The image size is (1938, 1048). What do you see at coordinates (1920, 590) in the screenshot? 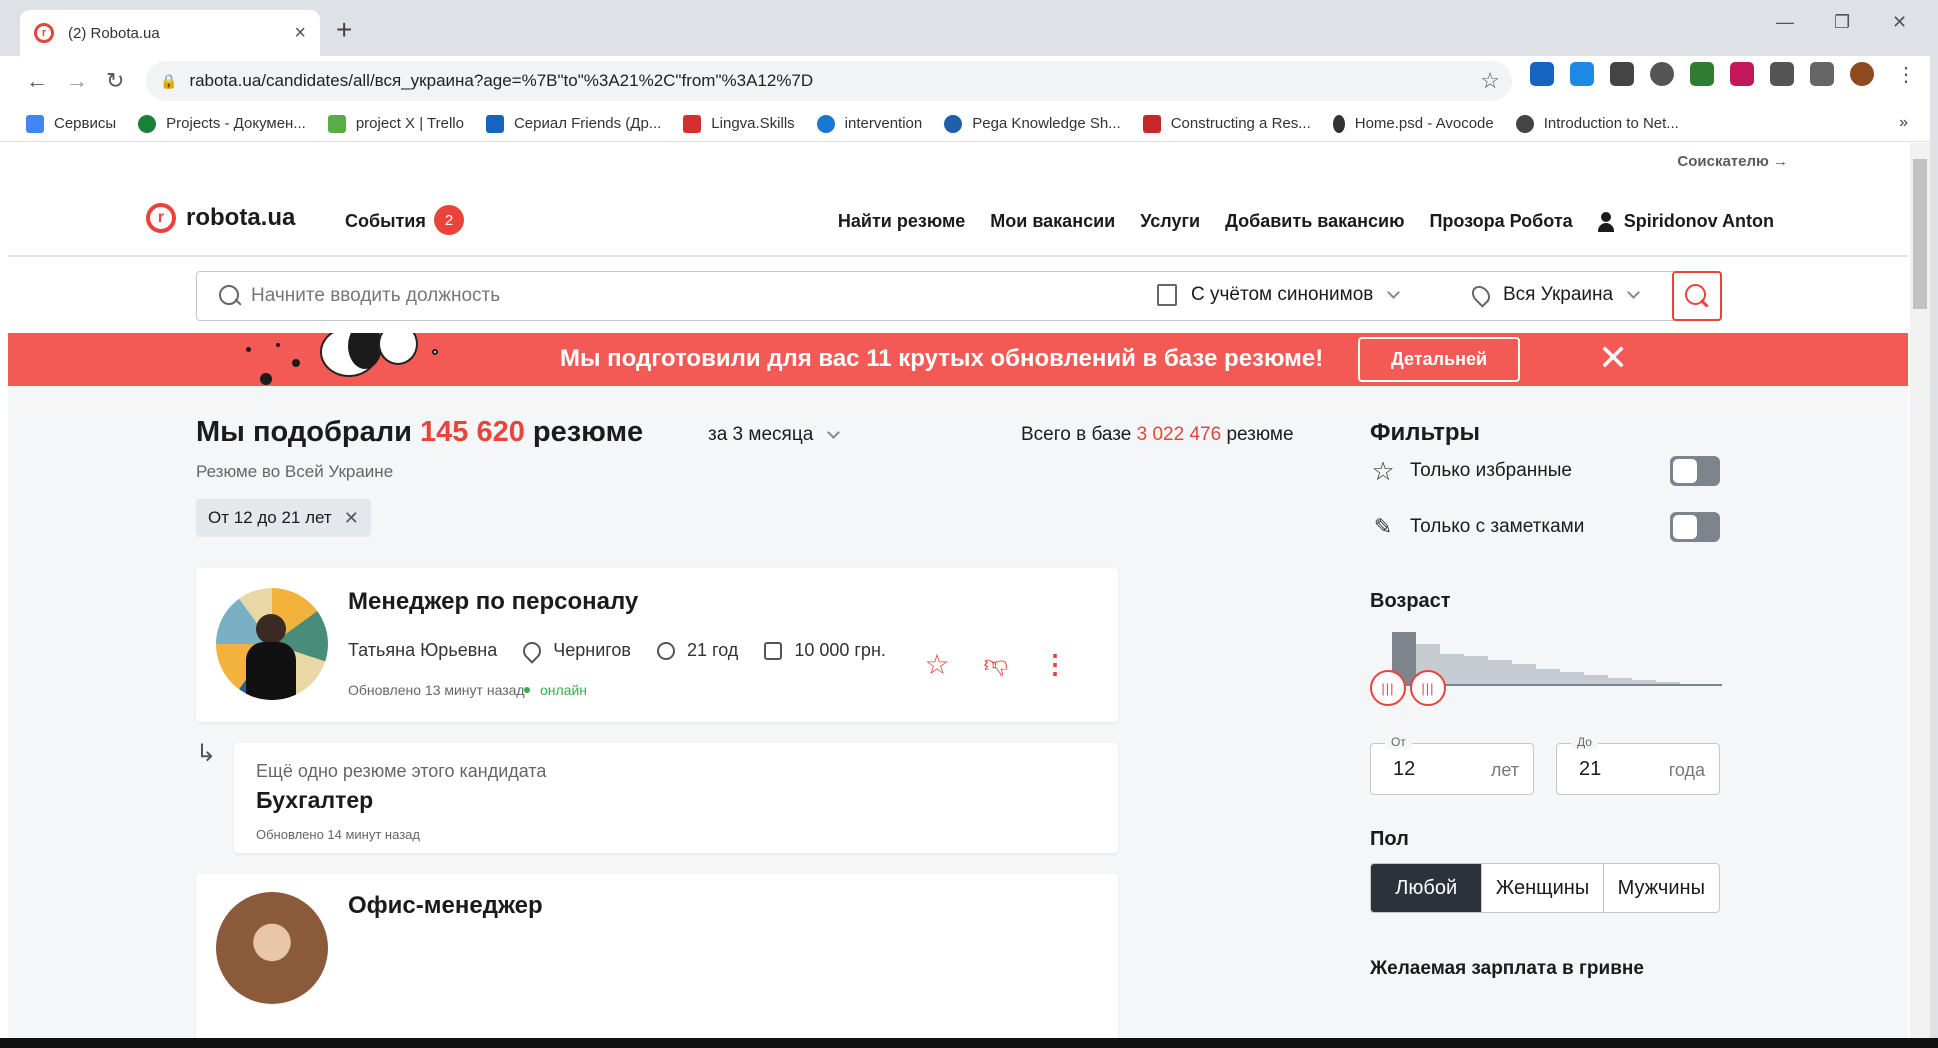
I see `page-scrollbar` at bounding box center [1920, 590].